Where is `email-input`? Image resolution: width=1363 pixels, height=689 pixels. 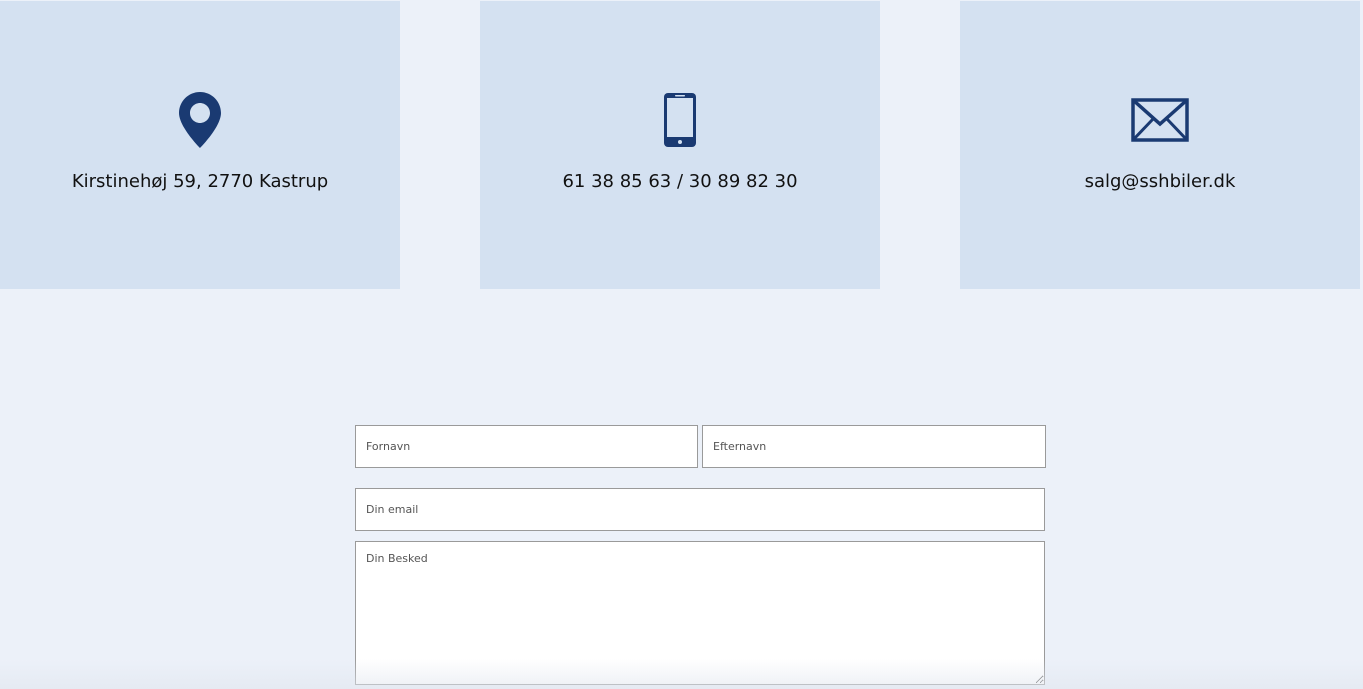 email-input is located at coordinates (700, 509).